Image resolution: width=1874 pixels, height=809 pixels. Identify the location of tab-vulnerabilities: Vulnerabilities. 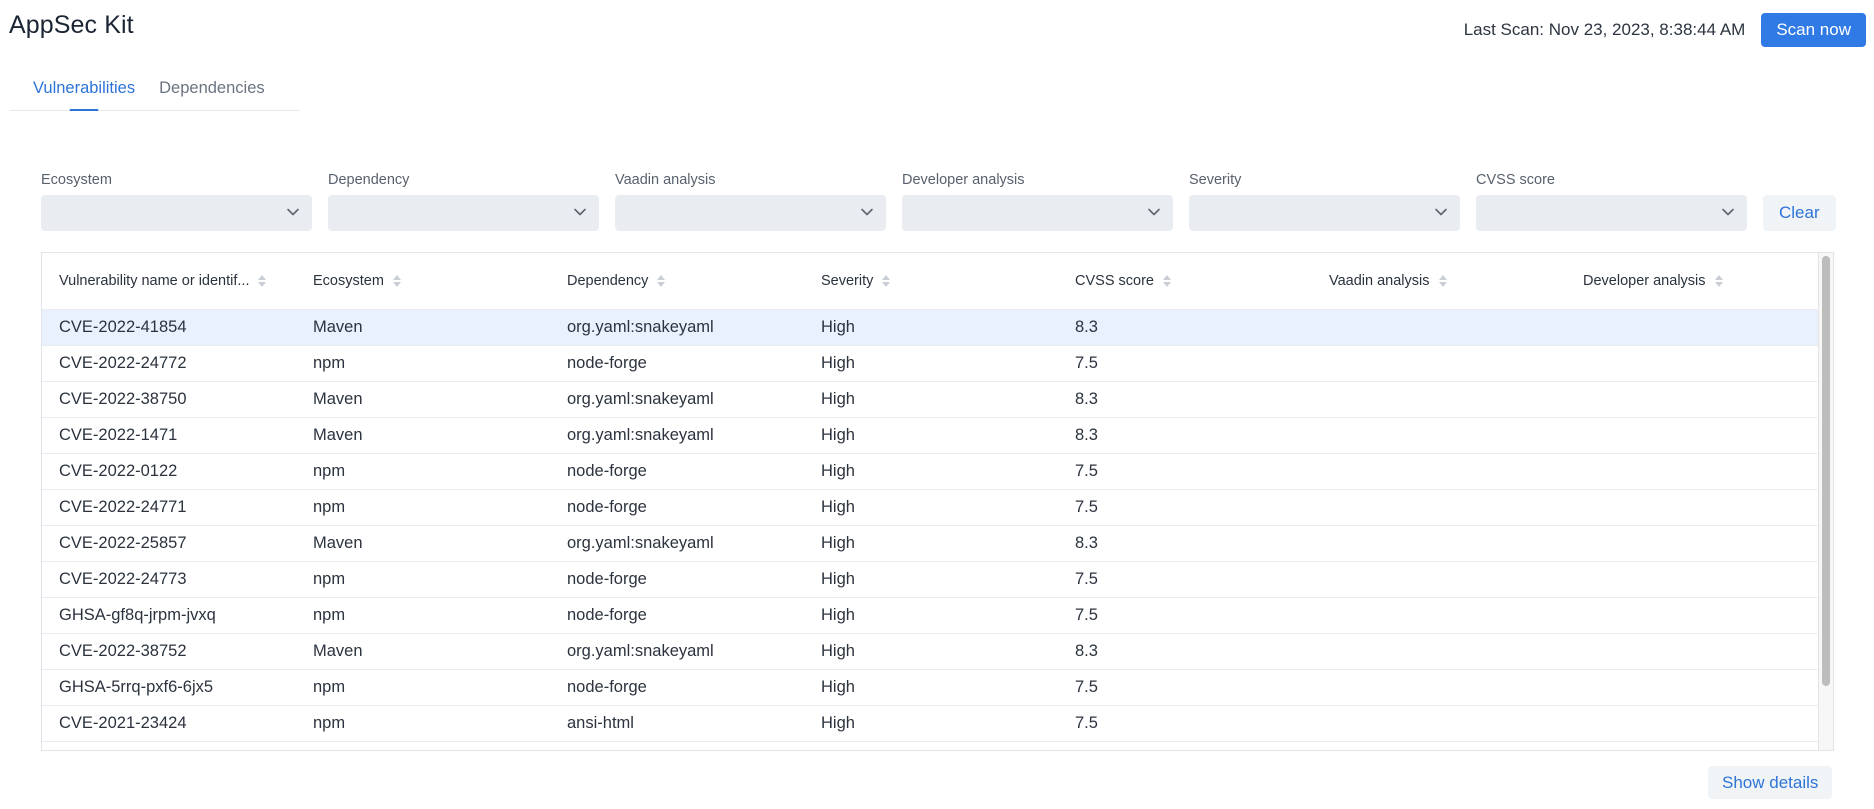
(84, 90).